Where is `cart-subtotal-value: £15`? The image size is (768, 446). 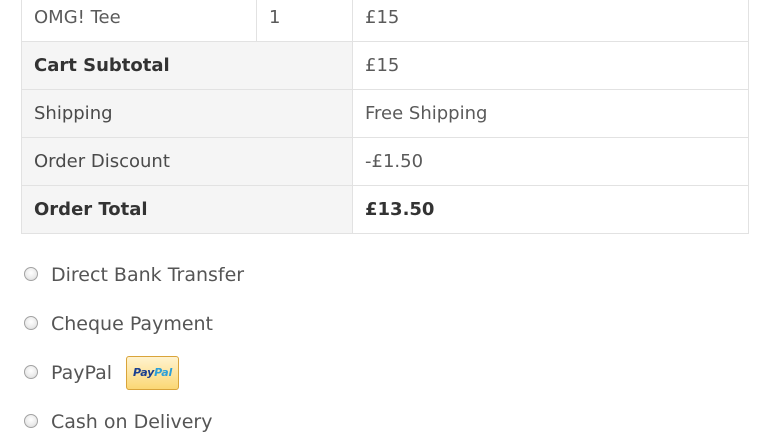 cart-subtotal-value: £15 is located at coordinates (550, 65).